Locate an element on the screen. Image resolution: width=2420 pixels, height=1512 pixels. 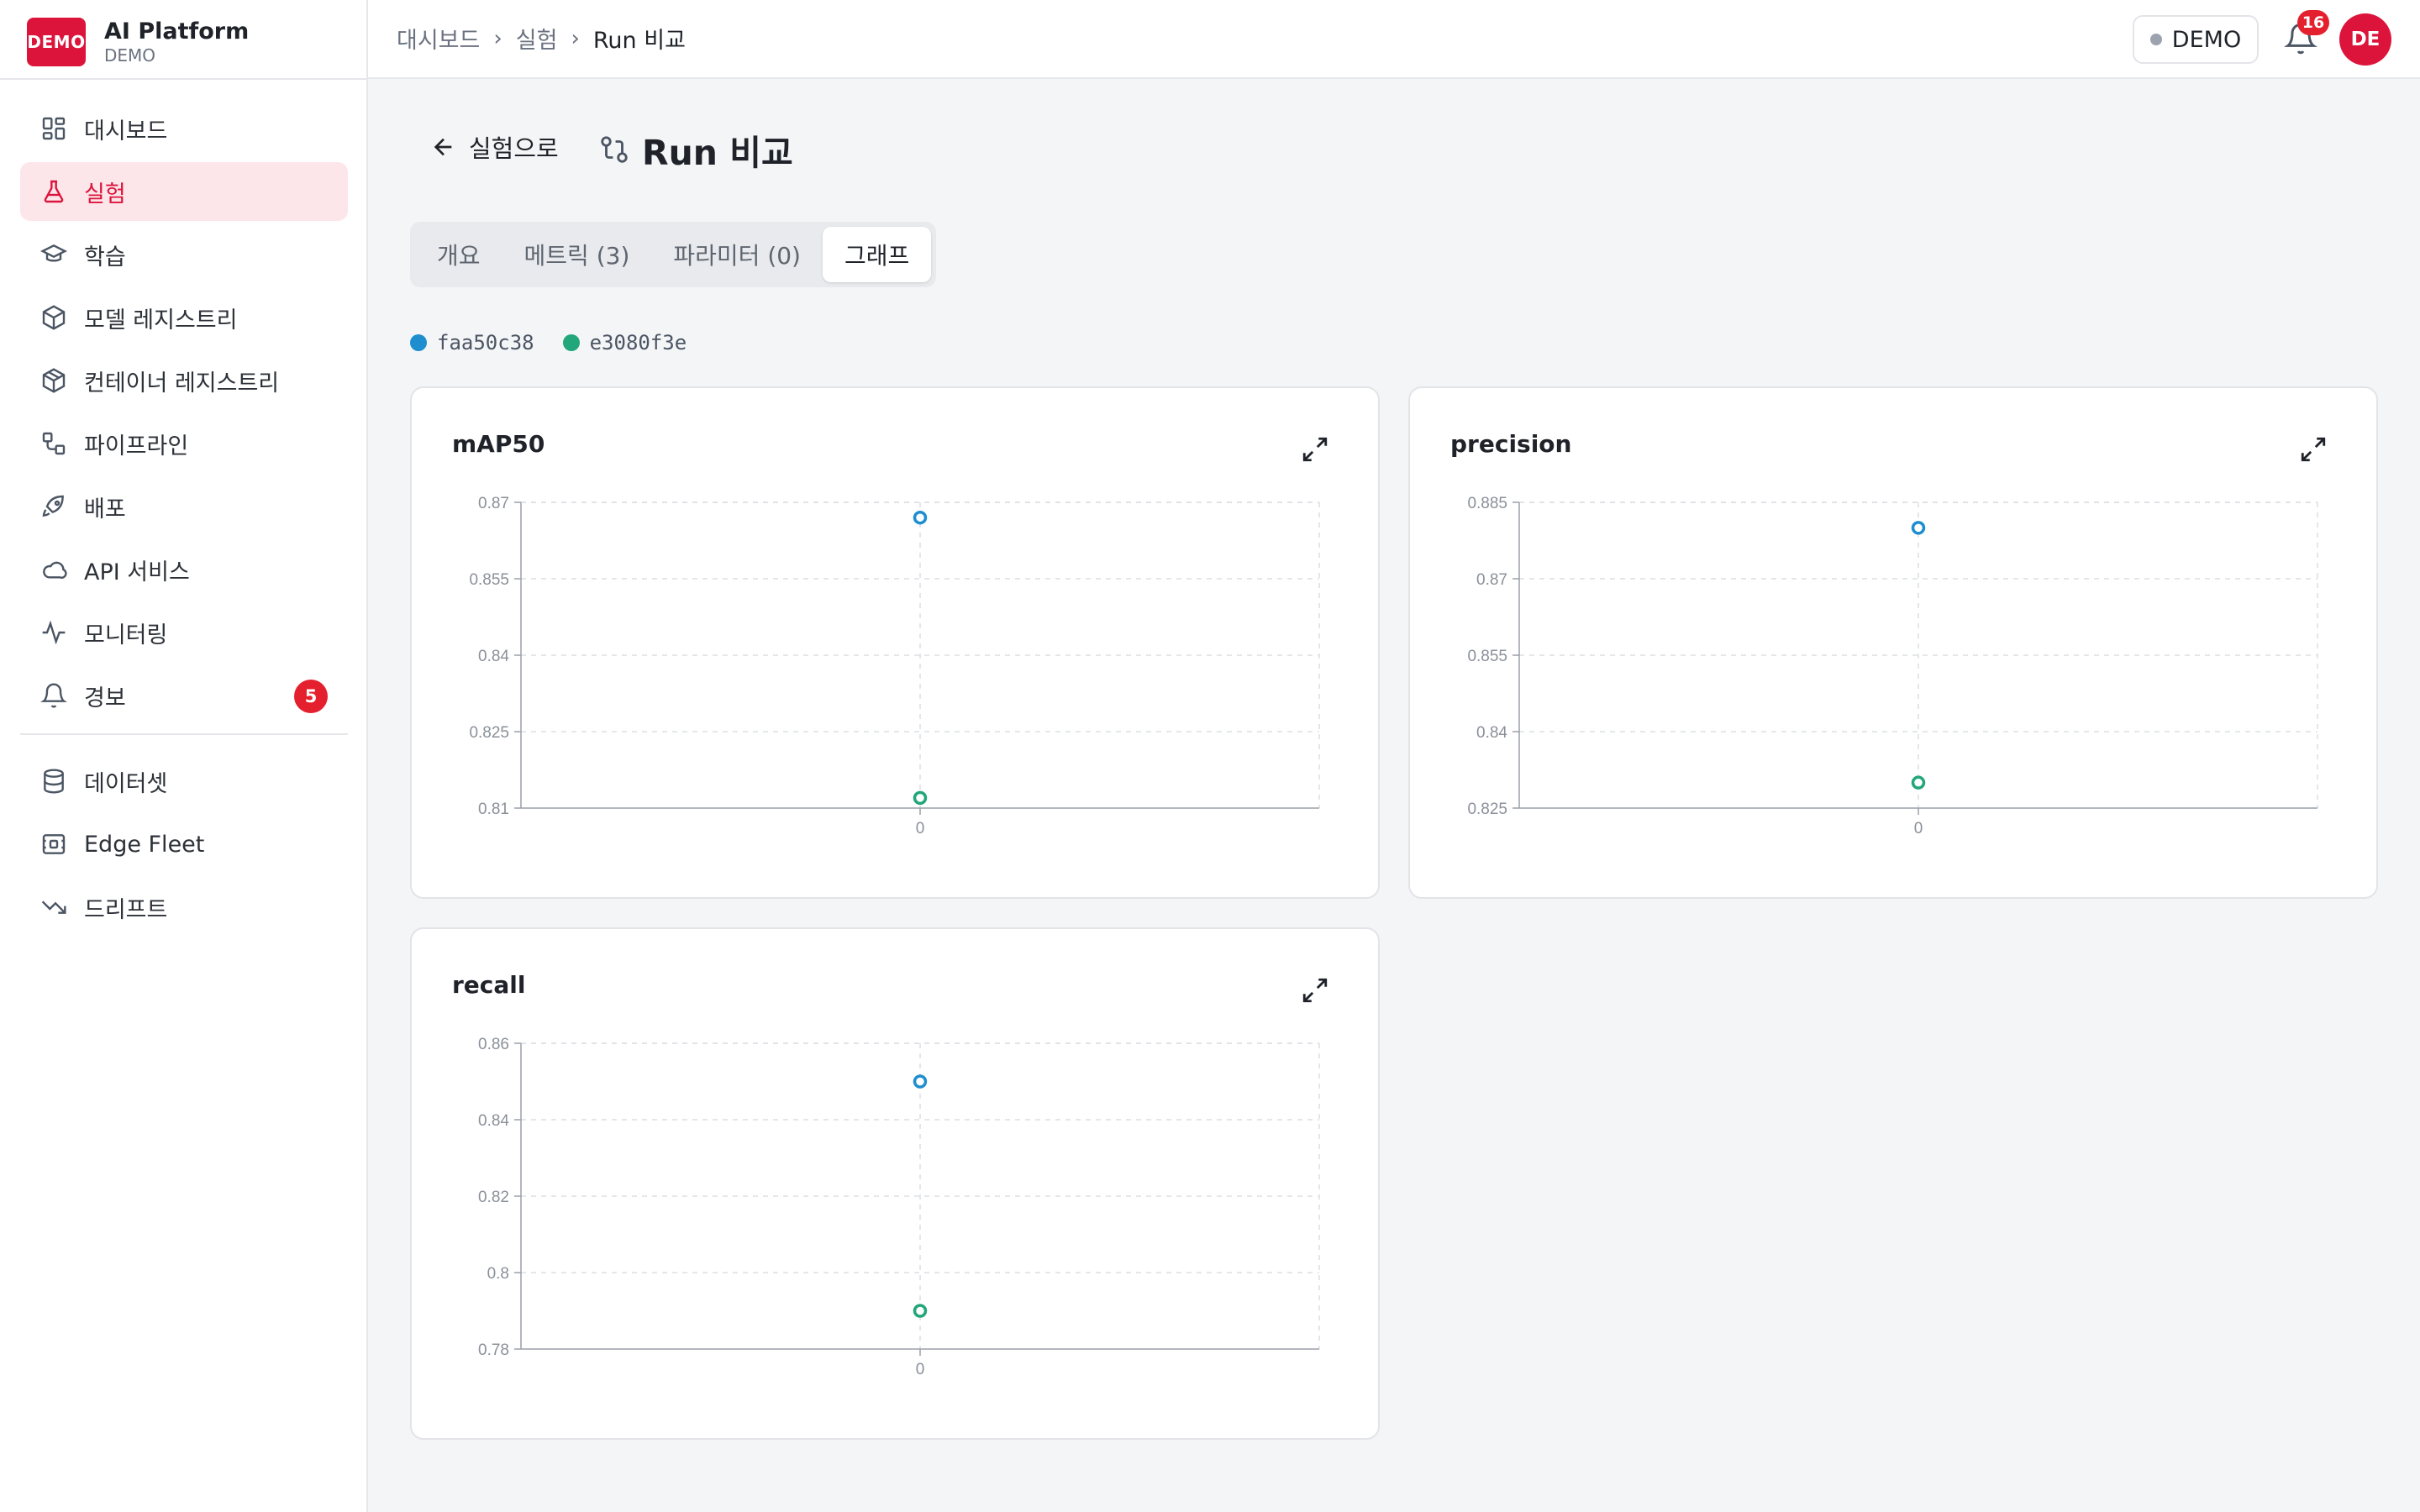
rocket-icon is located at coordinates (54, 506).